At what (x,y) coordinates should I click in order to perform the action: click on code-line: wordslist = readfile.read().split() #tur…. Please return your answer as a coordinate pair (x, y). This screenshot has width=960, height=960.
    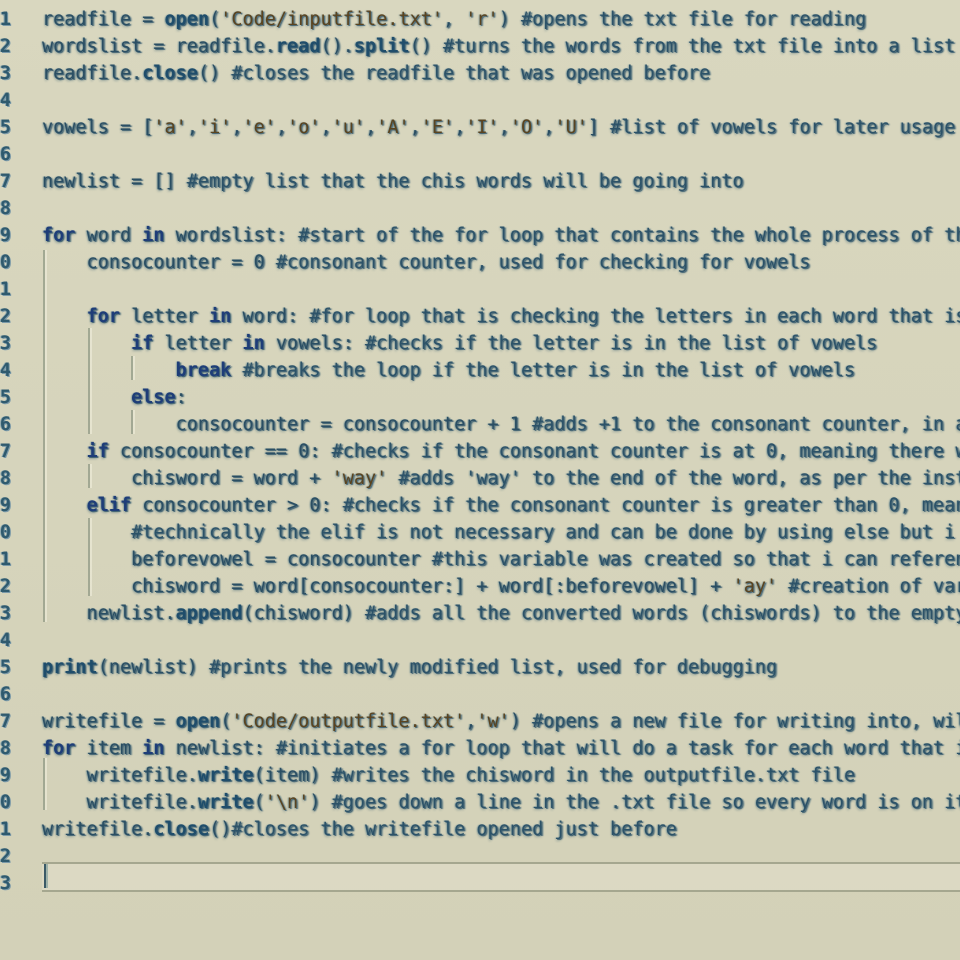
    Looking at the image, I should click on (480, 46).